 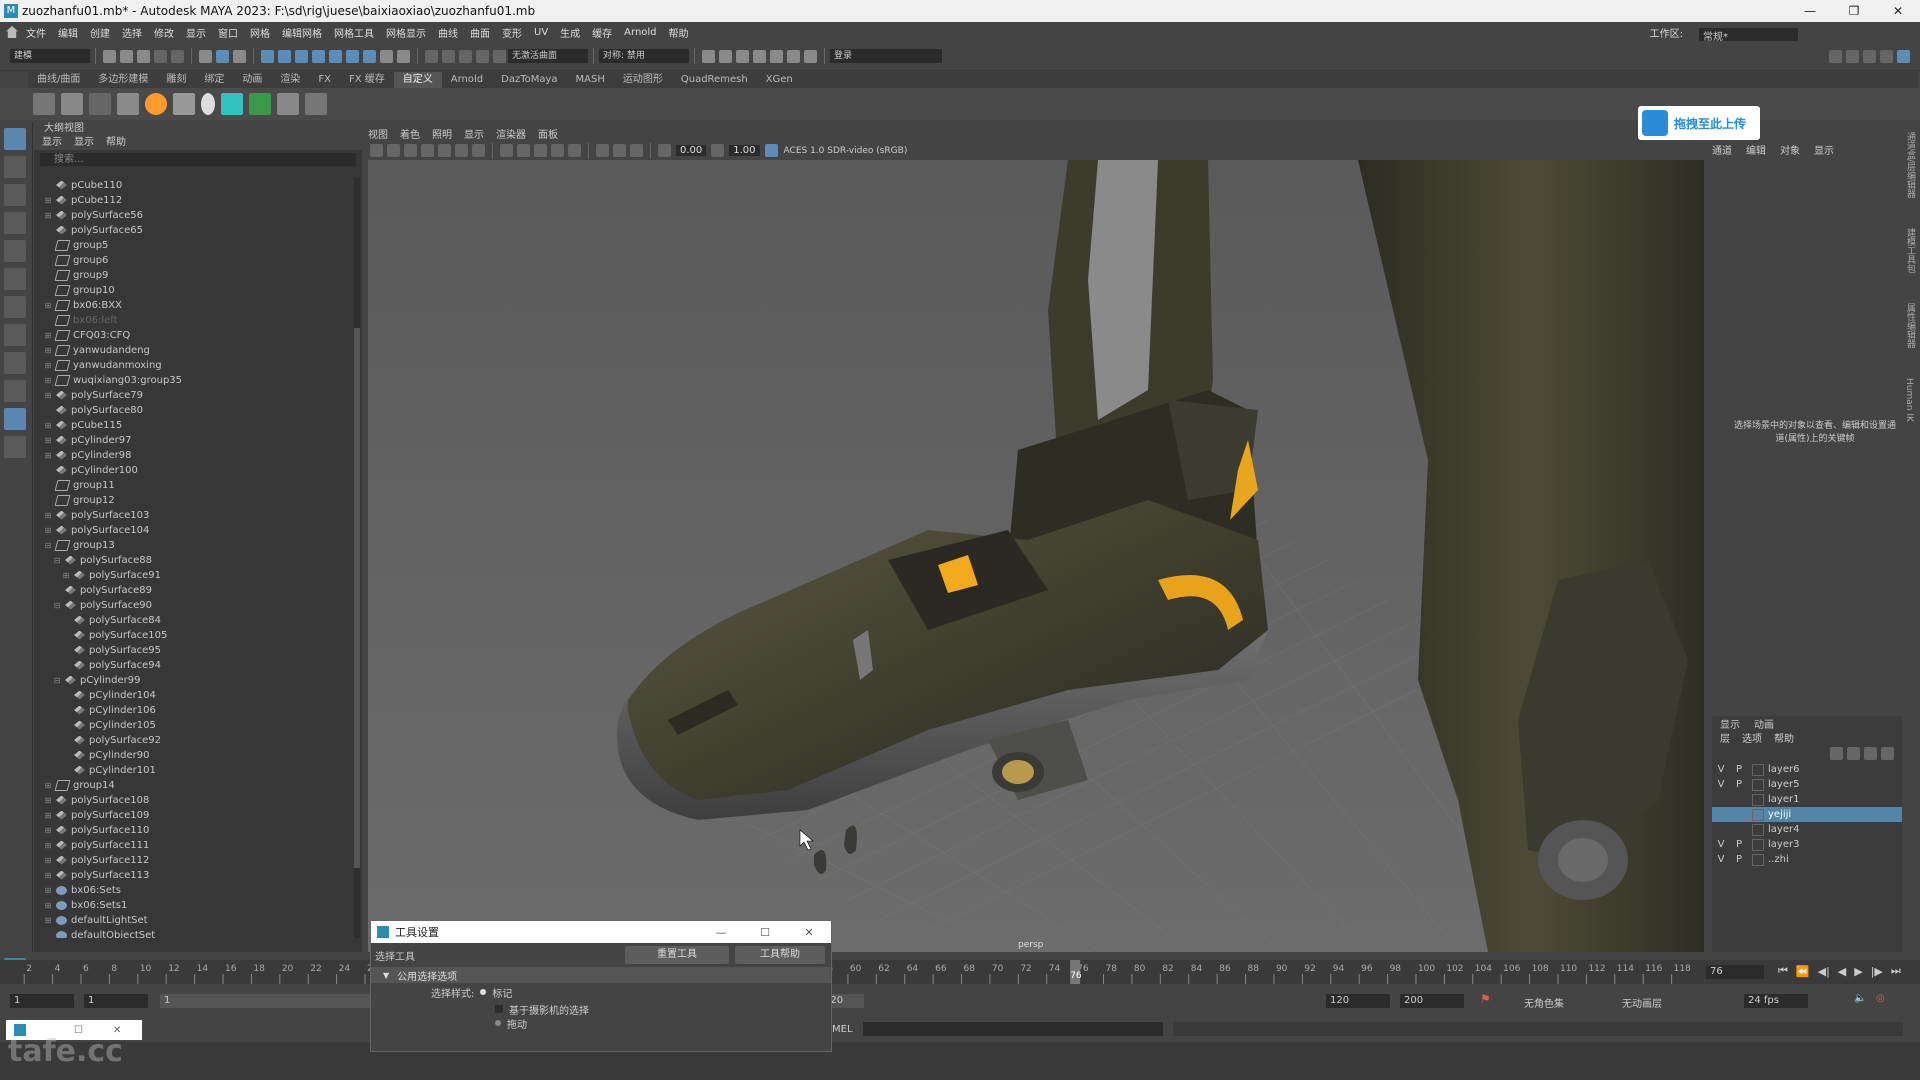 What do you see at coordinates (499, 1009) in the screenshot?
I see `camera-based-checkbox` at bounding box center [499, 1009].